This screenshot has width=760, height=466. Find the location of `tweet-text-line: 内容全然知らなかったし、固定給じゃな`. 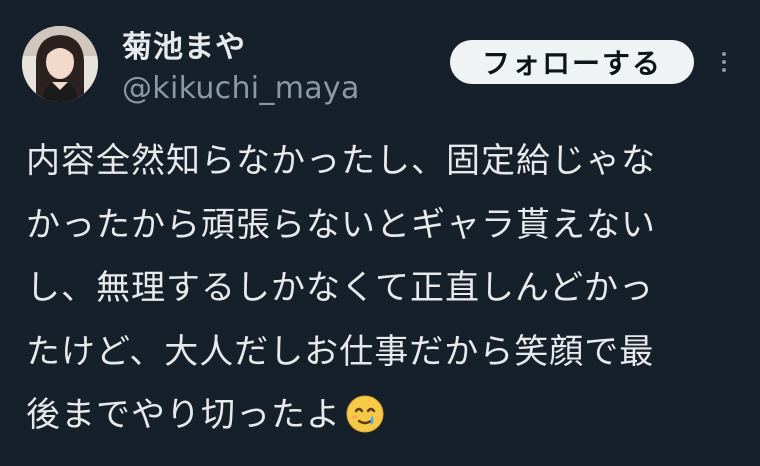

tweet-text-line: 内容全然知らなかったし、固定給じゃな is located at coordinates (341, 161).